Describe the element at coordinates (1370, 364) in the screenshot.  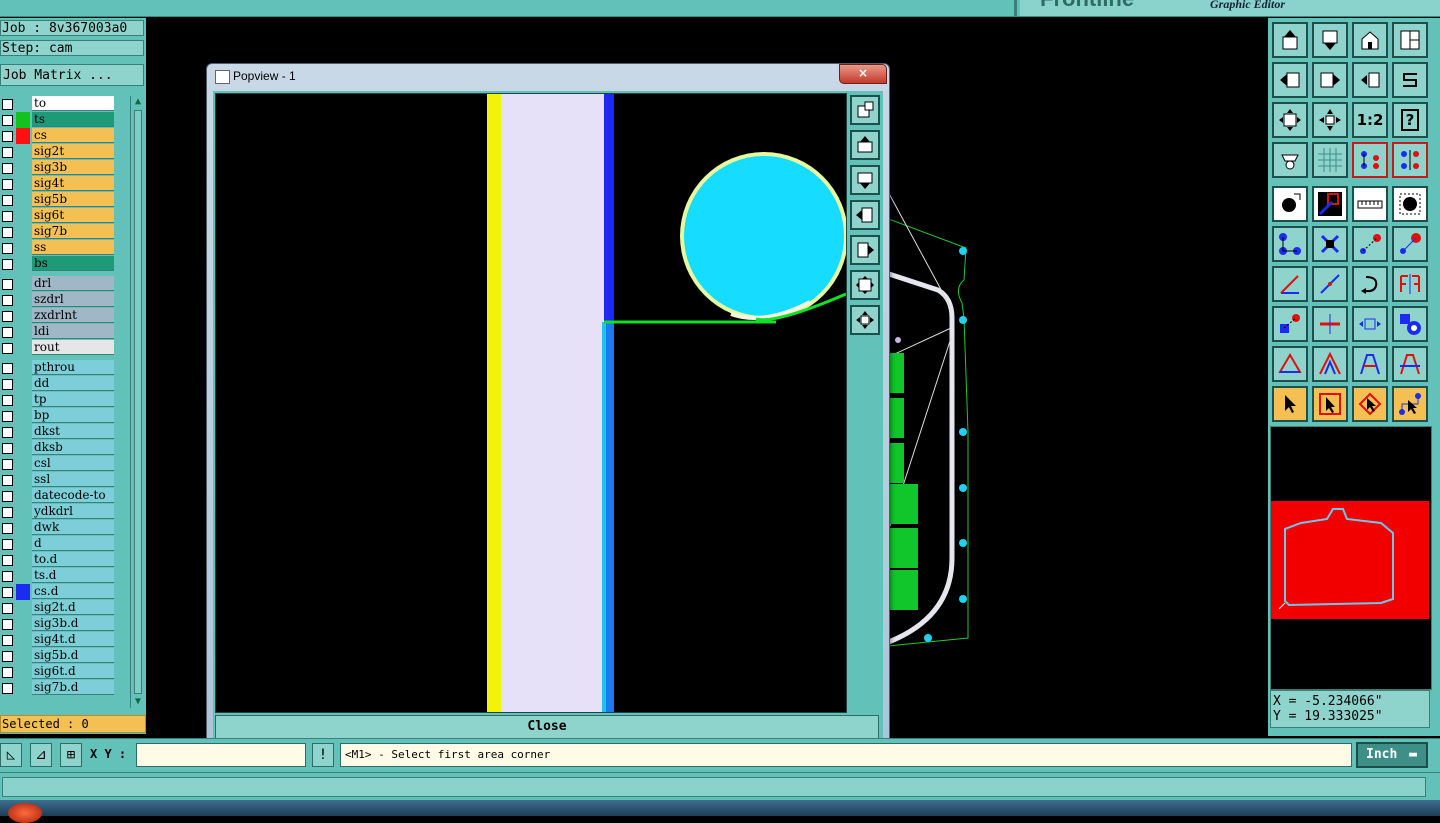
I see `arch-icon` at that location.